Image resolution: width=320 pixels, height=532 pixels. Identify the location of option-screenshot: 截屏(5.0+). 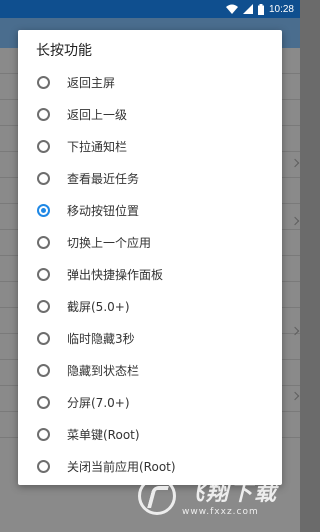
(150, 306).